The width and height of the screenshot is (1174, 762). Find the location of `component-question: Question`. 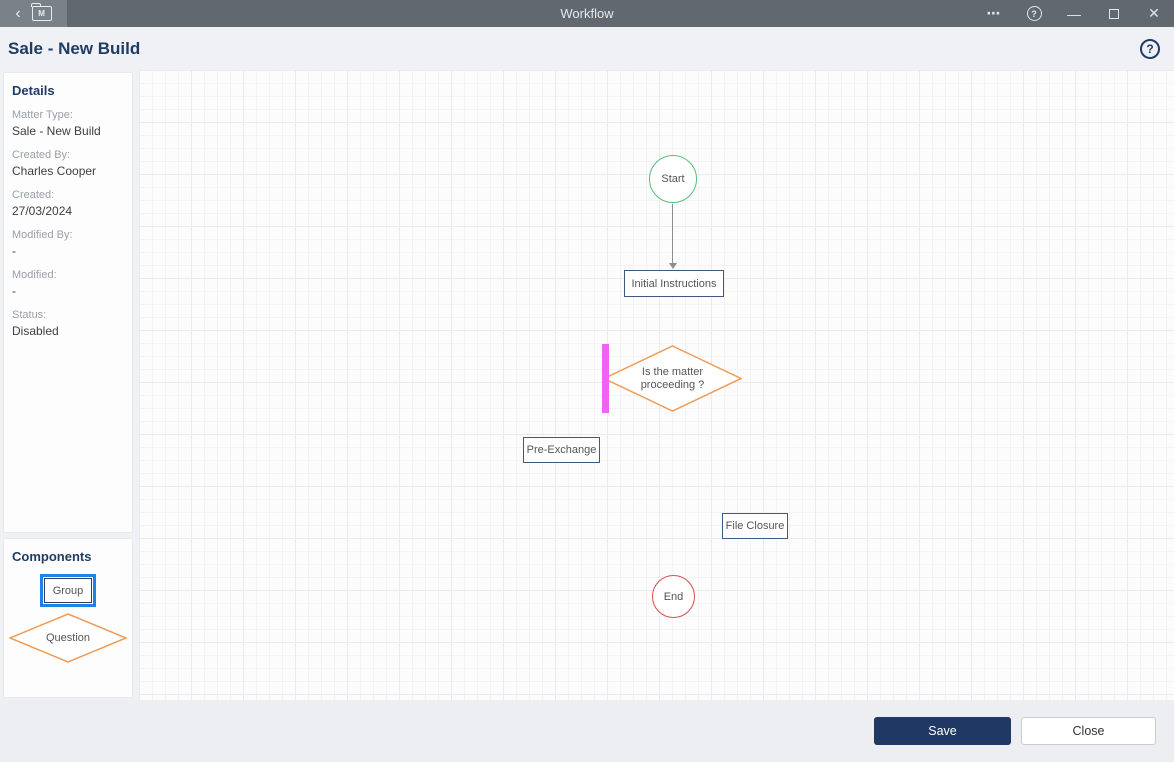

component-question: Question is located at coordinates (68, 638).